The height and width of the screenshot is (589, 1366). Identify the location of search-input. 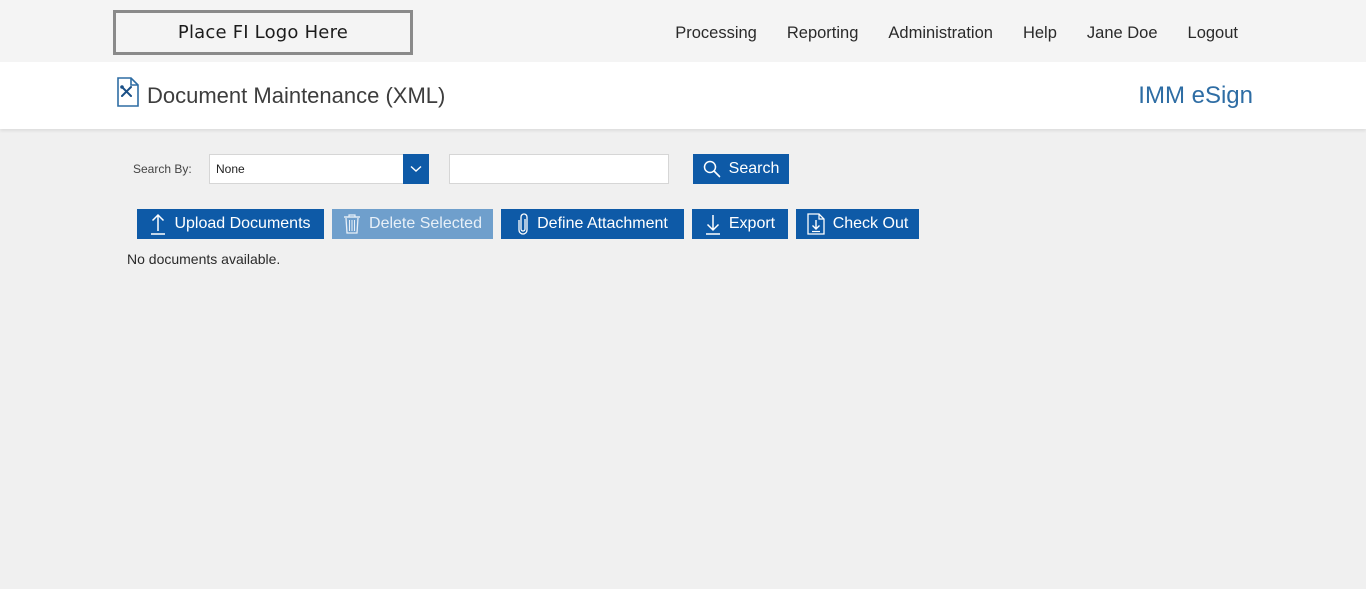
(559, 169).